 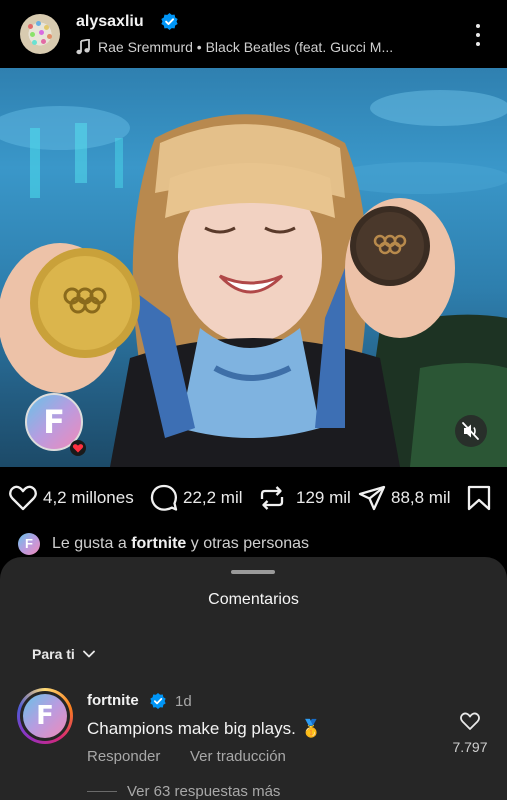 What do you see at coordinates (272, 498) in the screenshot?
I see `repost-icon` at bounding box center [272, 498].